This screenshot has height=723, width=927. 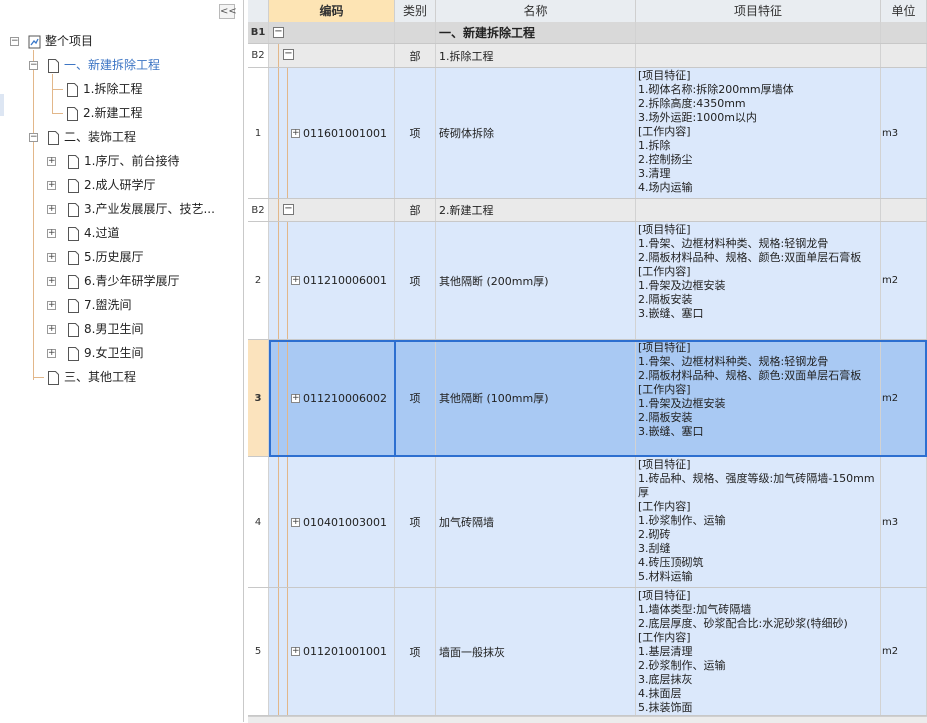 I want to click on tree-node-womens-restroom: + 9.女卫生间, so click(x=95, y=353).